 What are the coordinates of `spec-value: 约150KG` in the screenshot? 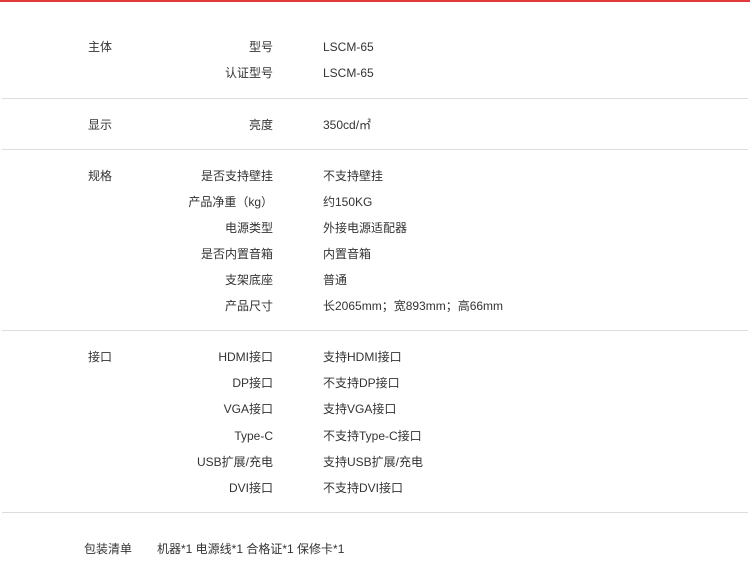 It's located at (348, 202).